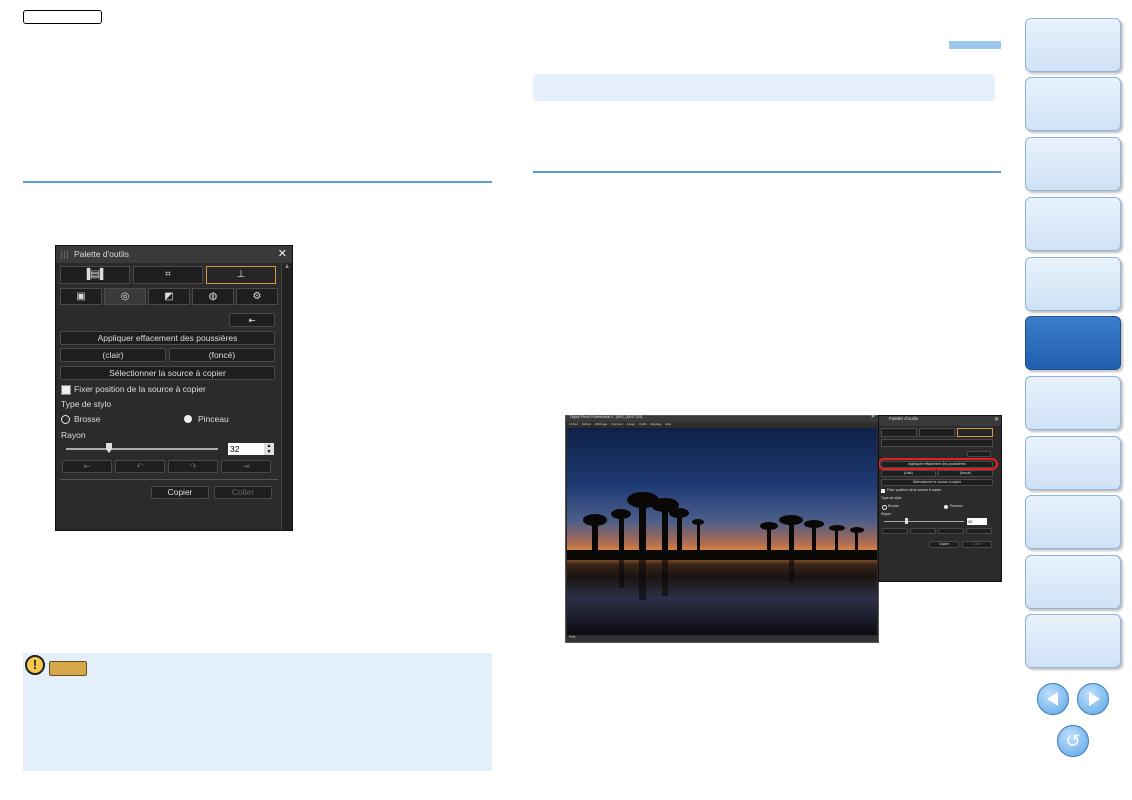 Image resolution: width=1132 pixels, height=800 pixels. What do you see at coordinates (873, 417) in the screenshot?
I see `window-close-icon: ✕` at bounding box center [873, 417].